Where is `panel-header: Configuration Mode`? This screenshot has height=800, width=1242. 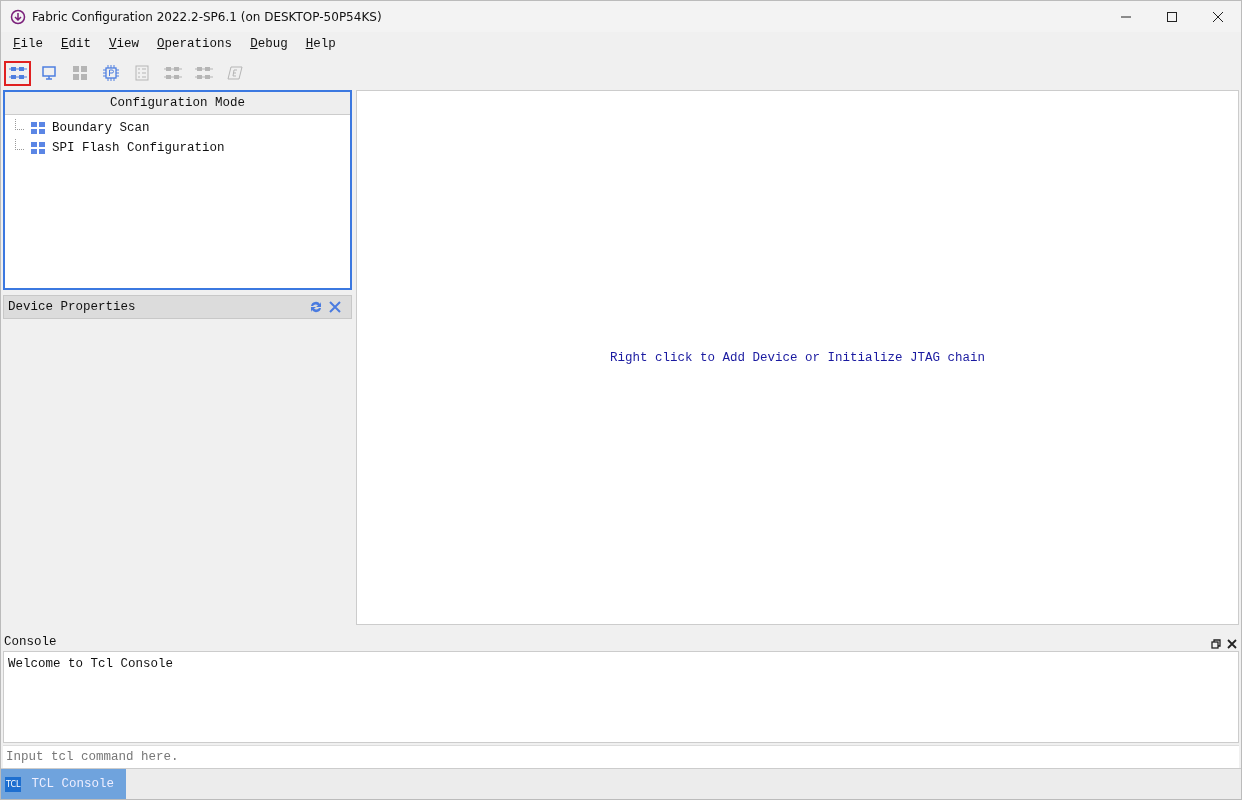
panel-header: Configuration Mode is located at coordinates (177, 103).